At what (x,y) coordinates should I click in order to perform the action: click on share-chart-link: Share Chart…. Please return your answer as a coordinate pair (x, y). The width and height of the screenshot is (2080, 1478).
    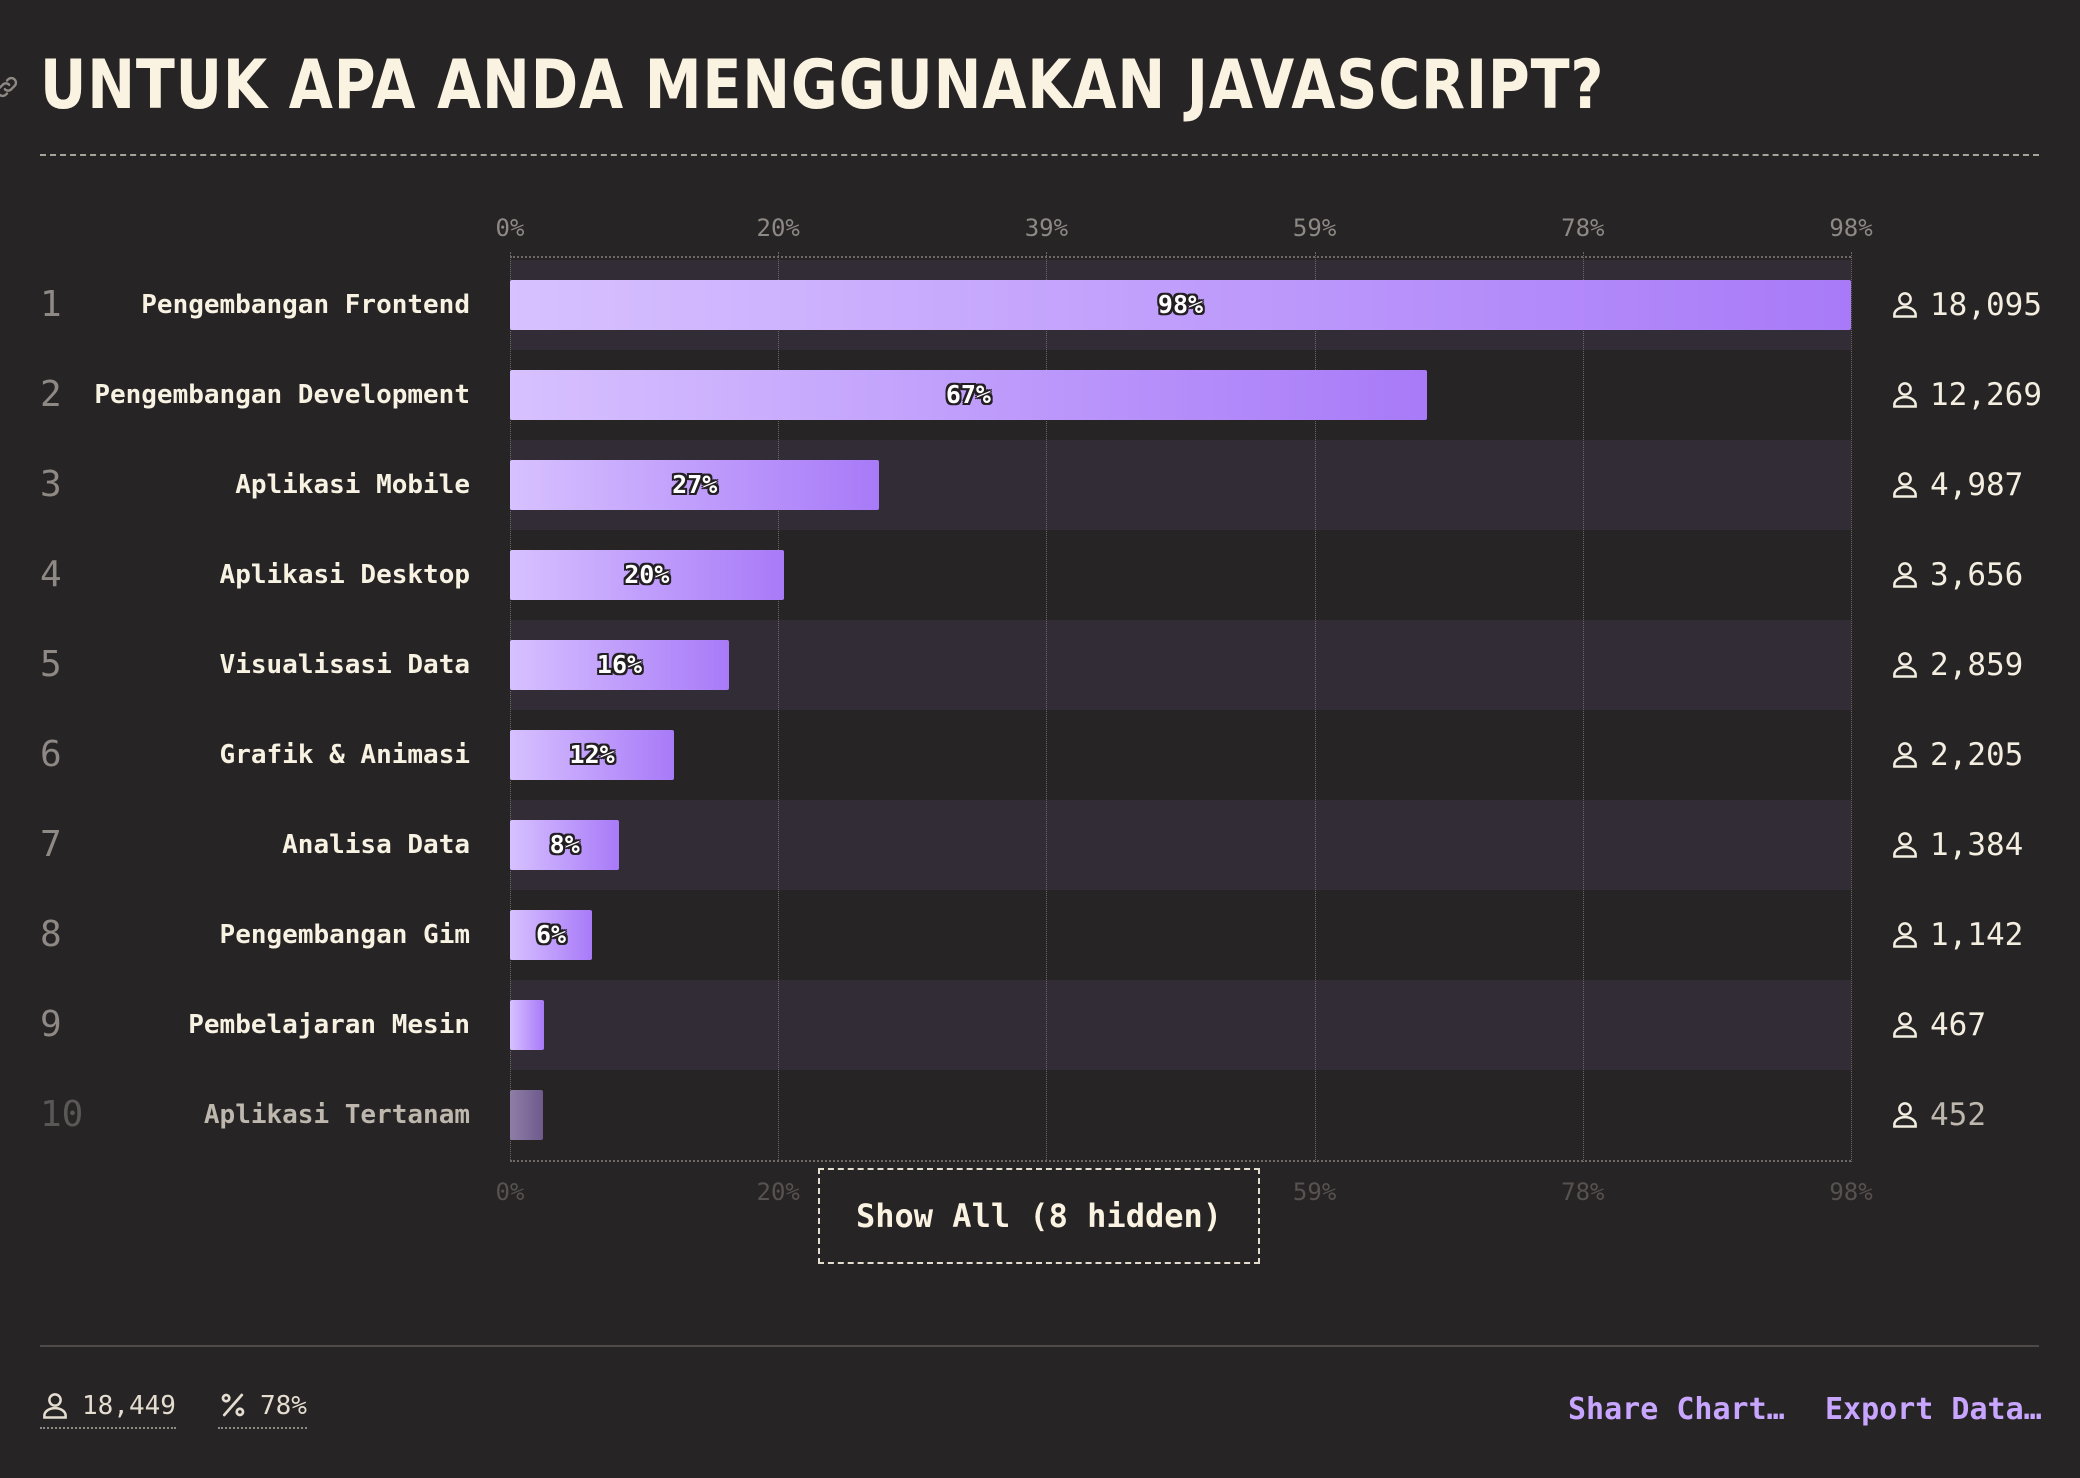
    Looking at the image, I should click on (1676, 1409).